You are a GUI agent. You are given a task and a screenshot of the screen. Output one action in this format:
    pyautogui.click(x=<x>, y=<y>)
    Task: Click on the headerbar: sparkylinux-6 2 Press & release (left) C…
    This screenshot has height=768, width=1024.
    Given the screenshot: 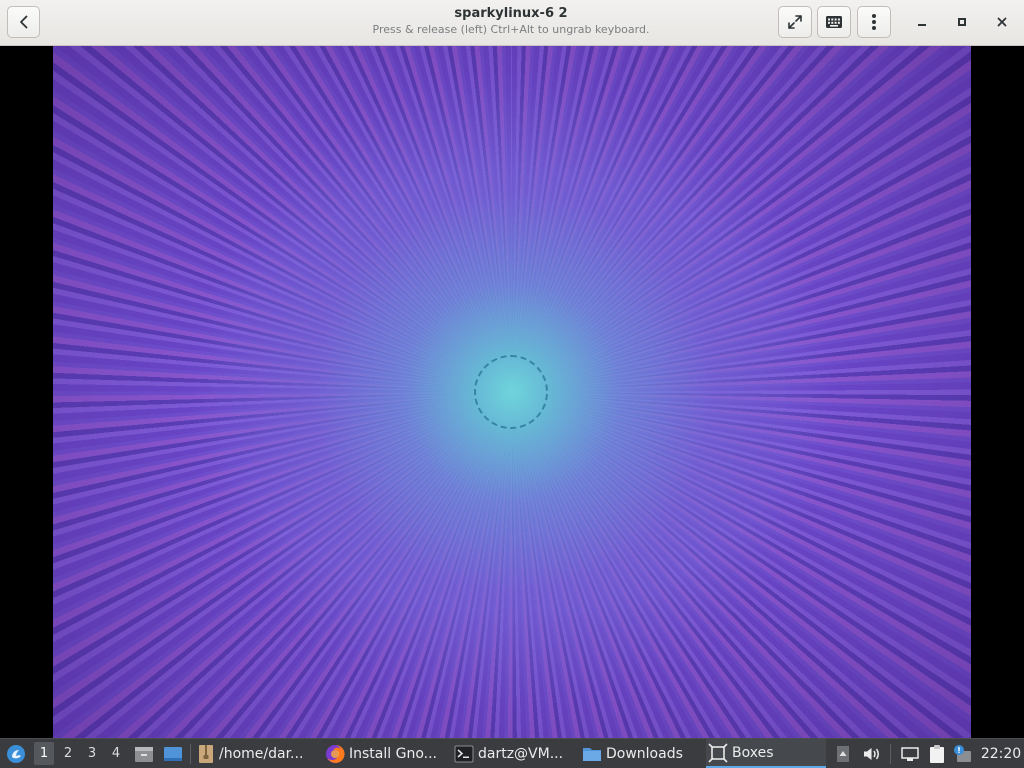 What is the action you would take?
    pyautogui.click(x=512, y=23)
    